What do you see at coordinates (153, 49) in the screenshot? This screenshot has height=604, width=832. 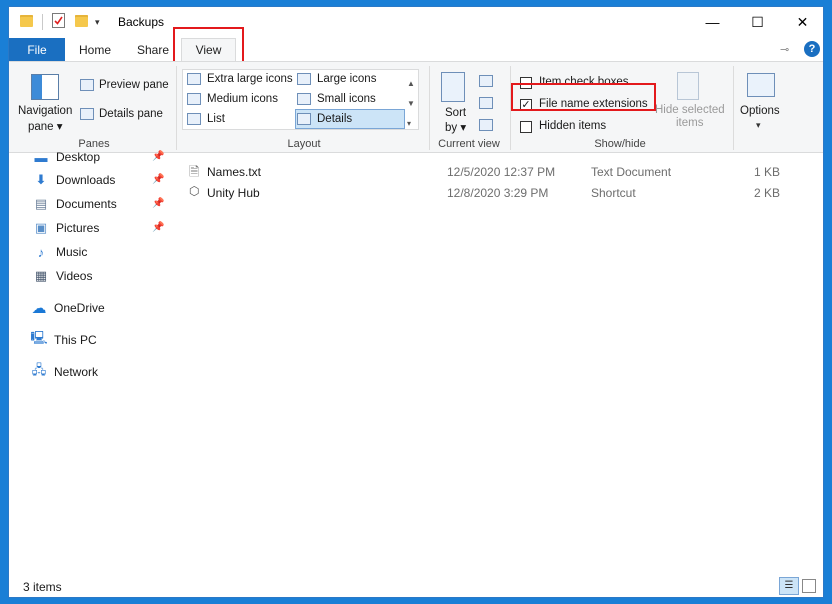 I see `tab-share: Share` at bounding box center [153, 49].